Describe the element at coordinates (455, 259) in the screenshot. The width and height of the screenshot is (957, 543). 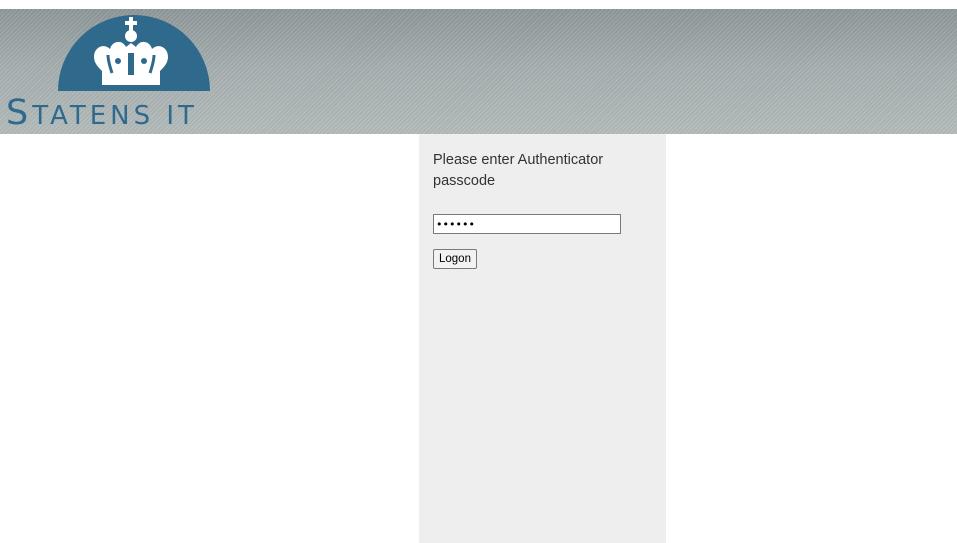
I see `logon-button: Logon` at that location.